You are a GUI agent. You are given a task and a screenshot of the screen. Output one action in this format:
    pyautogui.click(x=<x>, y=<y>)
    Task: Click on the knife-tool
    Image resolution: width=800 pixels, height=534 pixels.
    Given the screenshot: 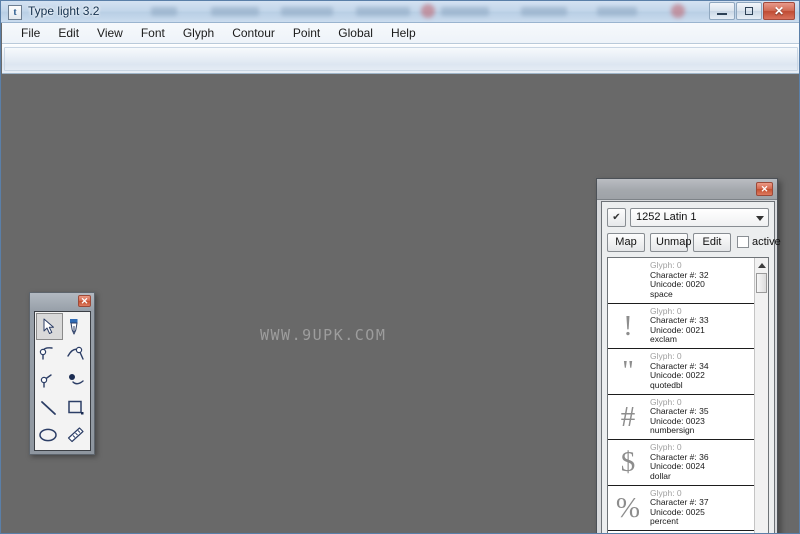 What is the action you would take?
    pyautogui.click(x=76, y=435)
    